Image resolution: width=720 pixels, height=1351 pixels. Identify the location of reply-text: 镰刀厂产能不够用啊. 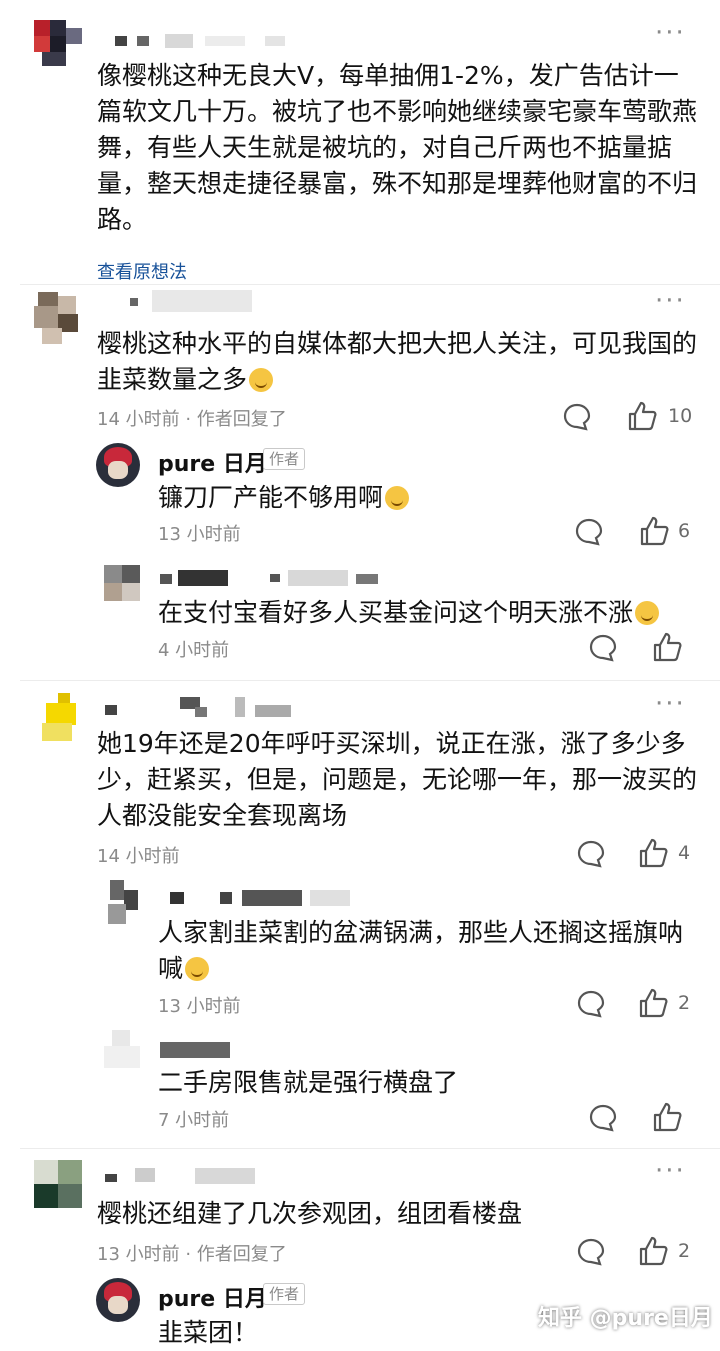
(284, 498).